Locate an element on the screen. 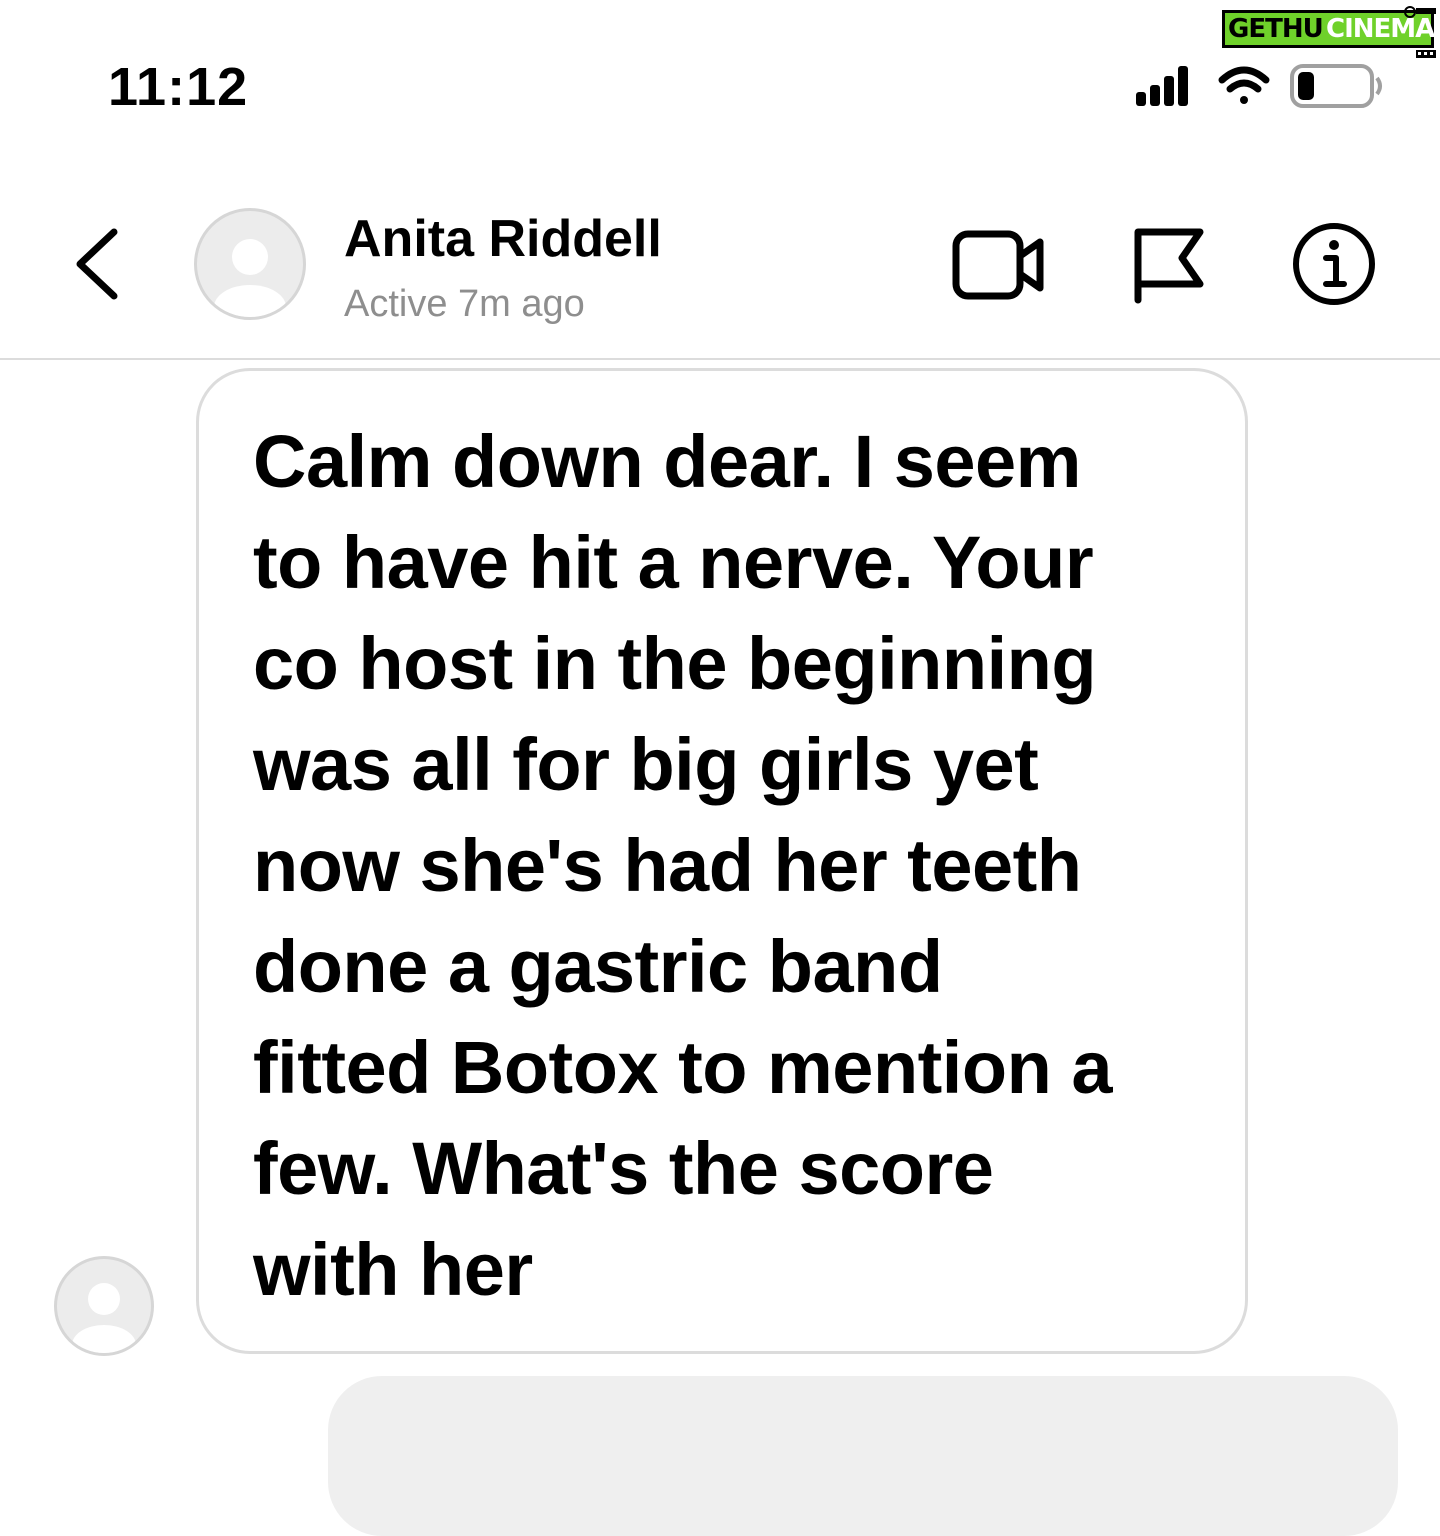  status-icons is located at coordinates (1259, 86).